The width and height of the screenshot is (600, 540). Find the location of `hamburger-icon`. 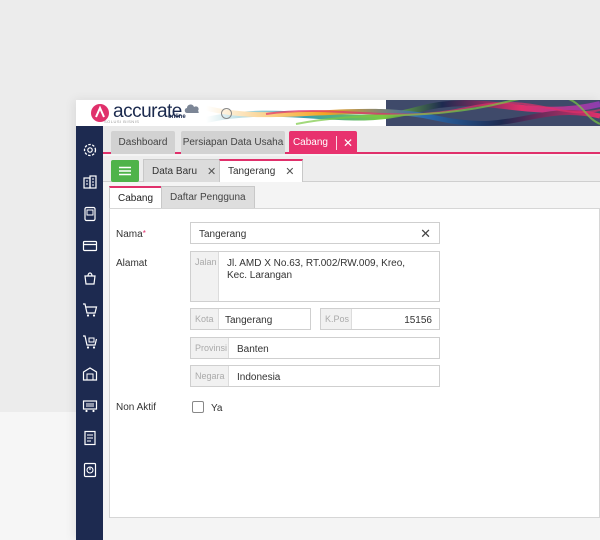

hamburger-icon is located at coordinates (125, 171).